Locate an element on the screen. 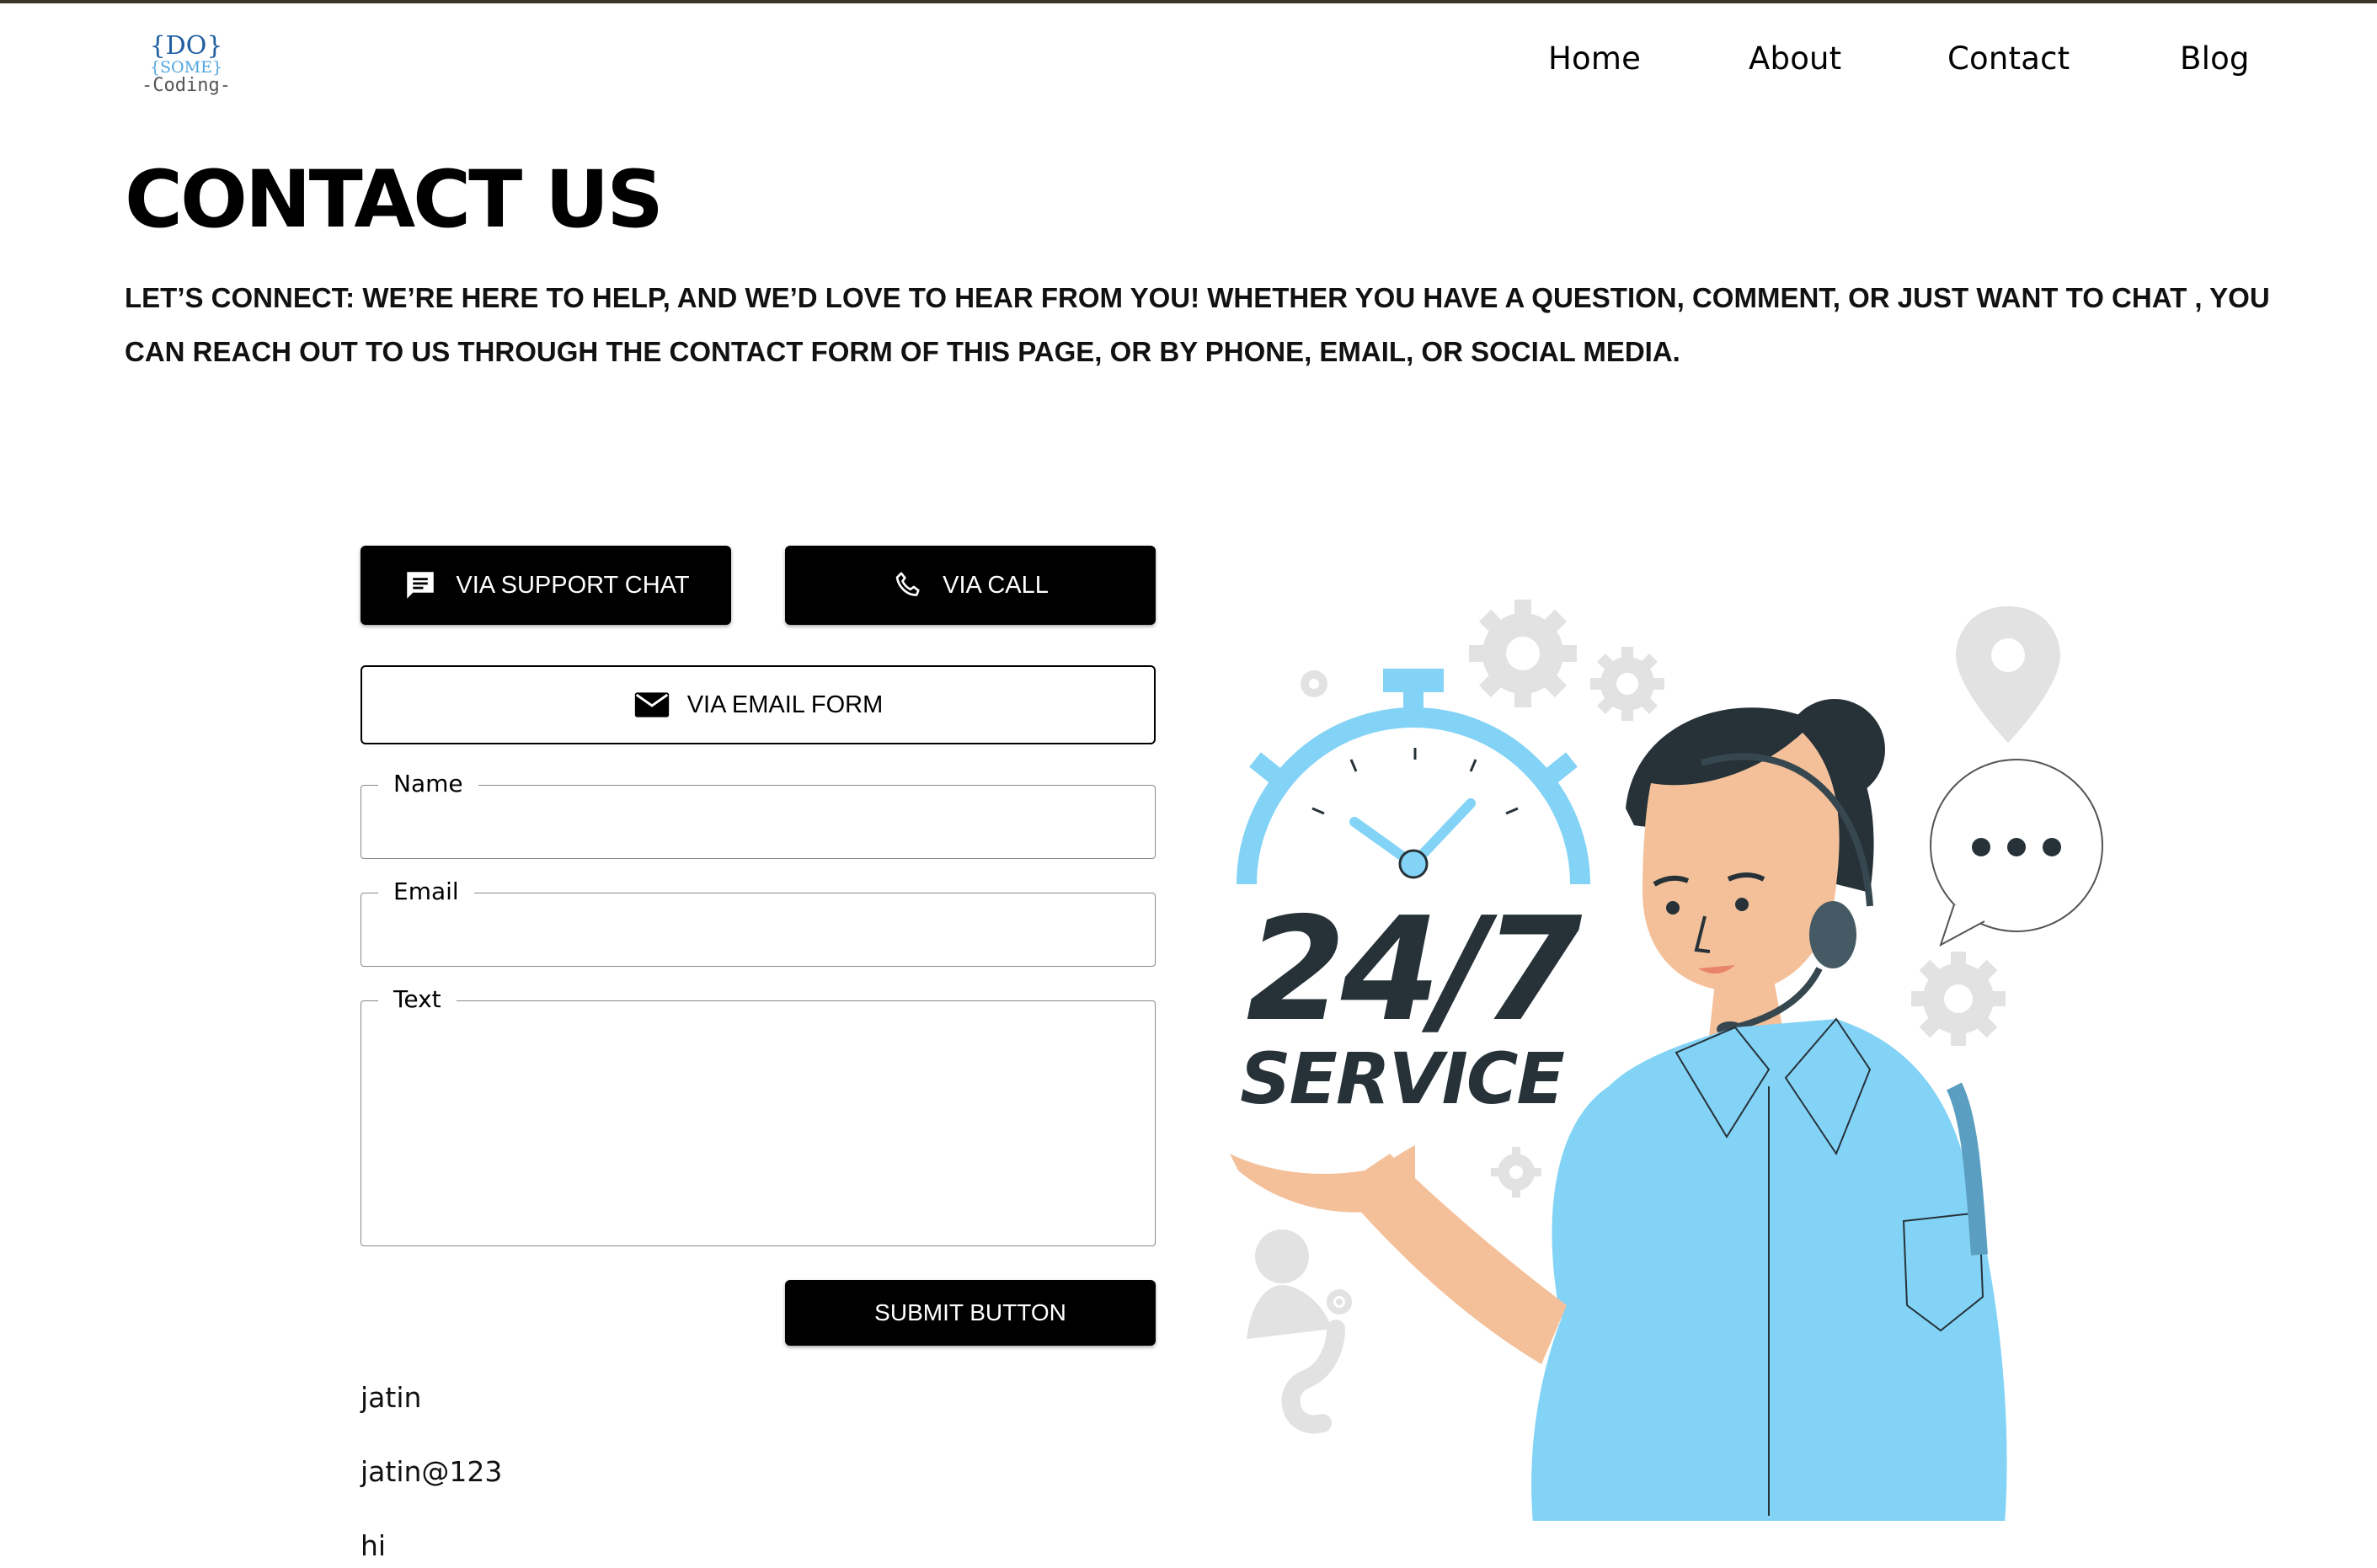 The height and width of the screenshot is (1568, 2377). subline-text: SERVICE is located at coordinates (1402, 1078).